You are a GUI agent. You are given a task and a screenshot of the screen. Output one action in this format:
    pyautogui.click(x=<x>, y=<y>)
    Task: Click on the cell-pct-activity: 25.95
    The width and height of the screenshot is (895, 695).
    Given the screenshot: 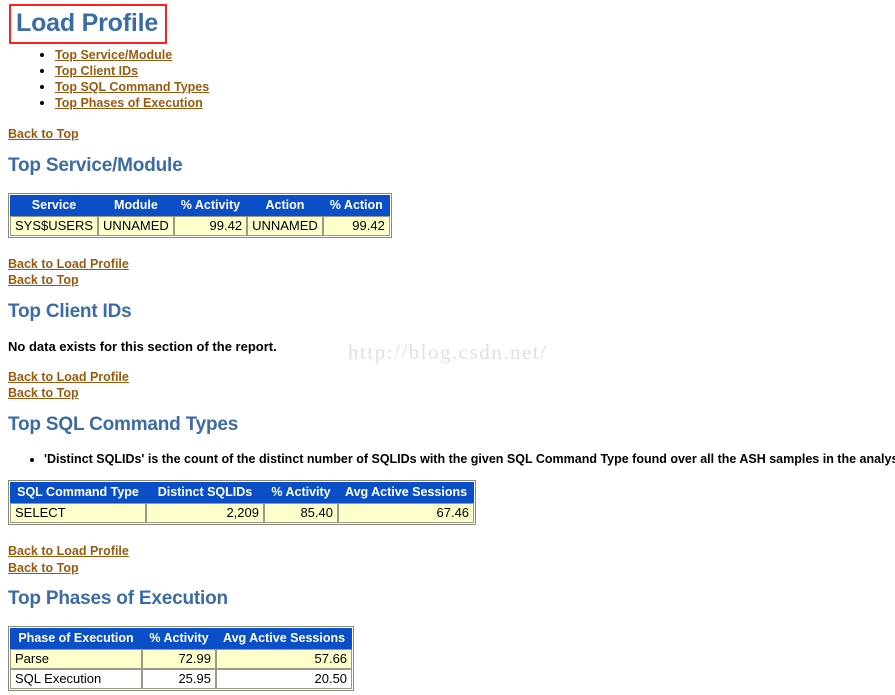 What is the action you would take?
    pyautogui.click(x=179, y=679)
    